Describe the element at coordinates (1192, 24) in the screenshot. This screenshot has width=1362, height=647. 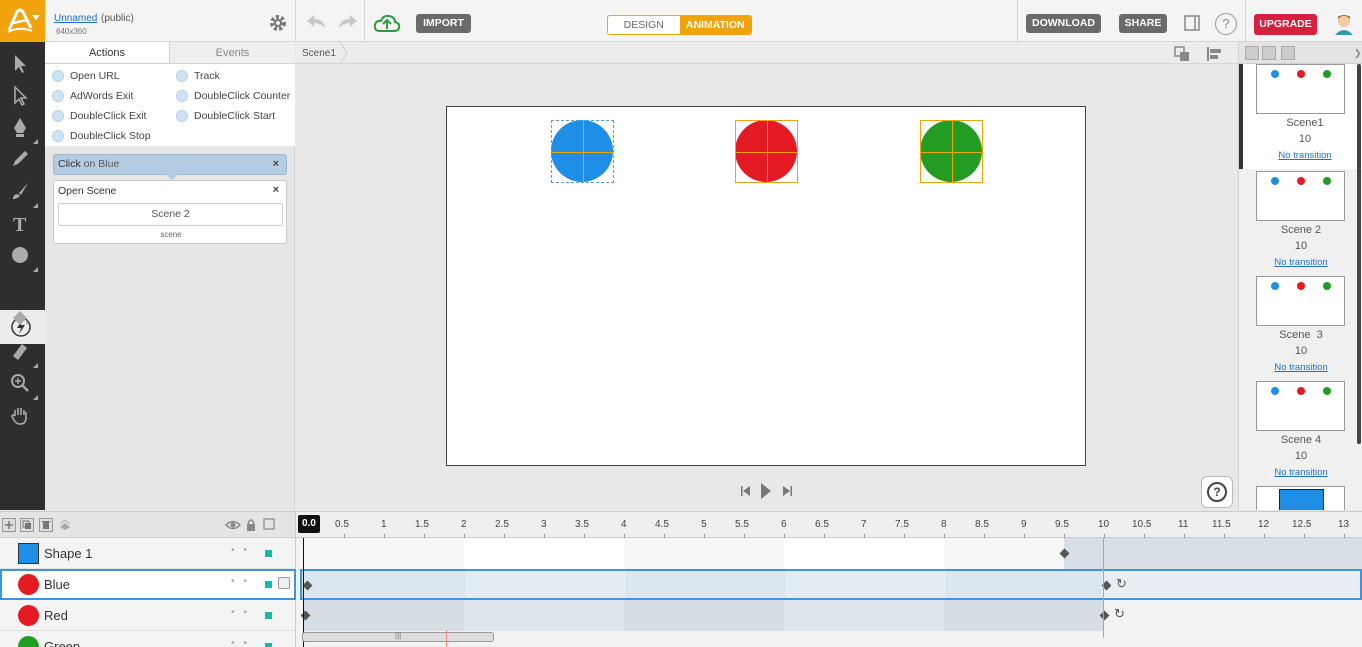
I see `library-icon` at that location.